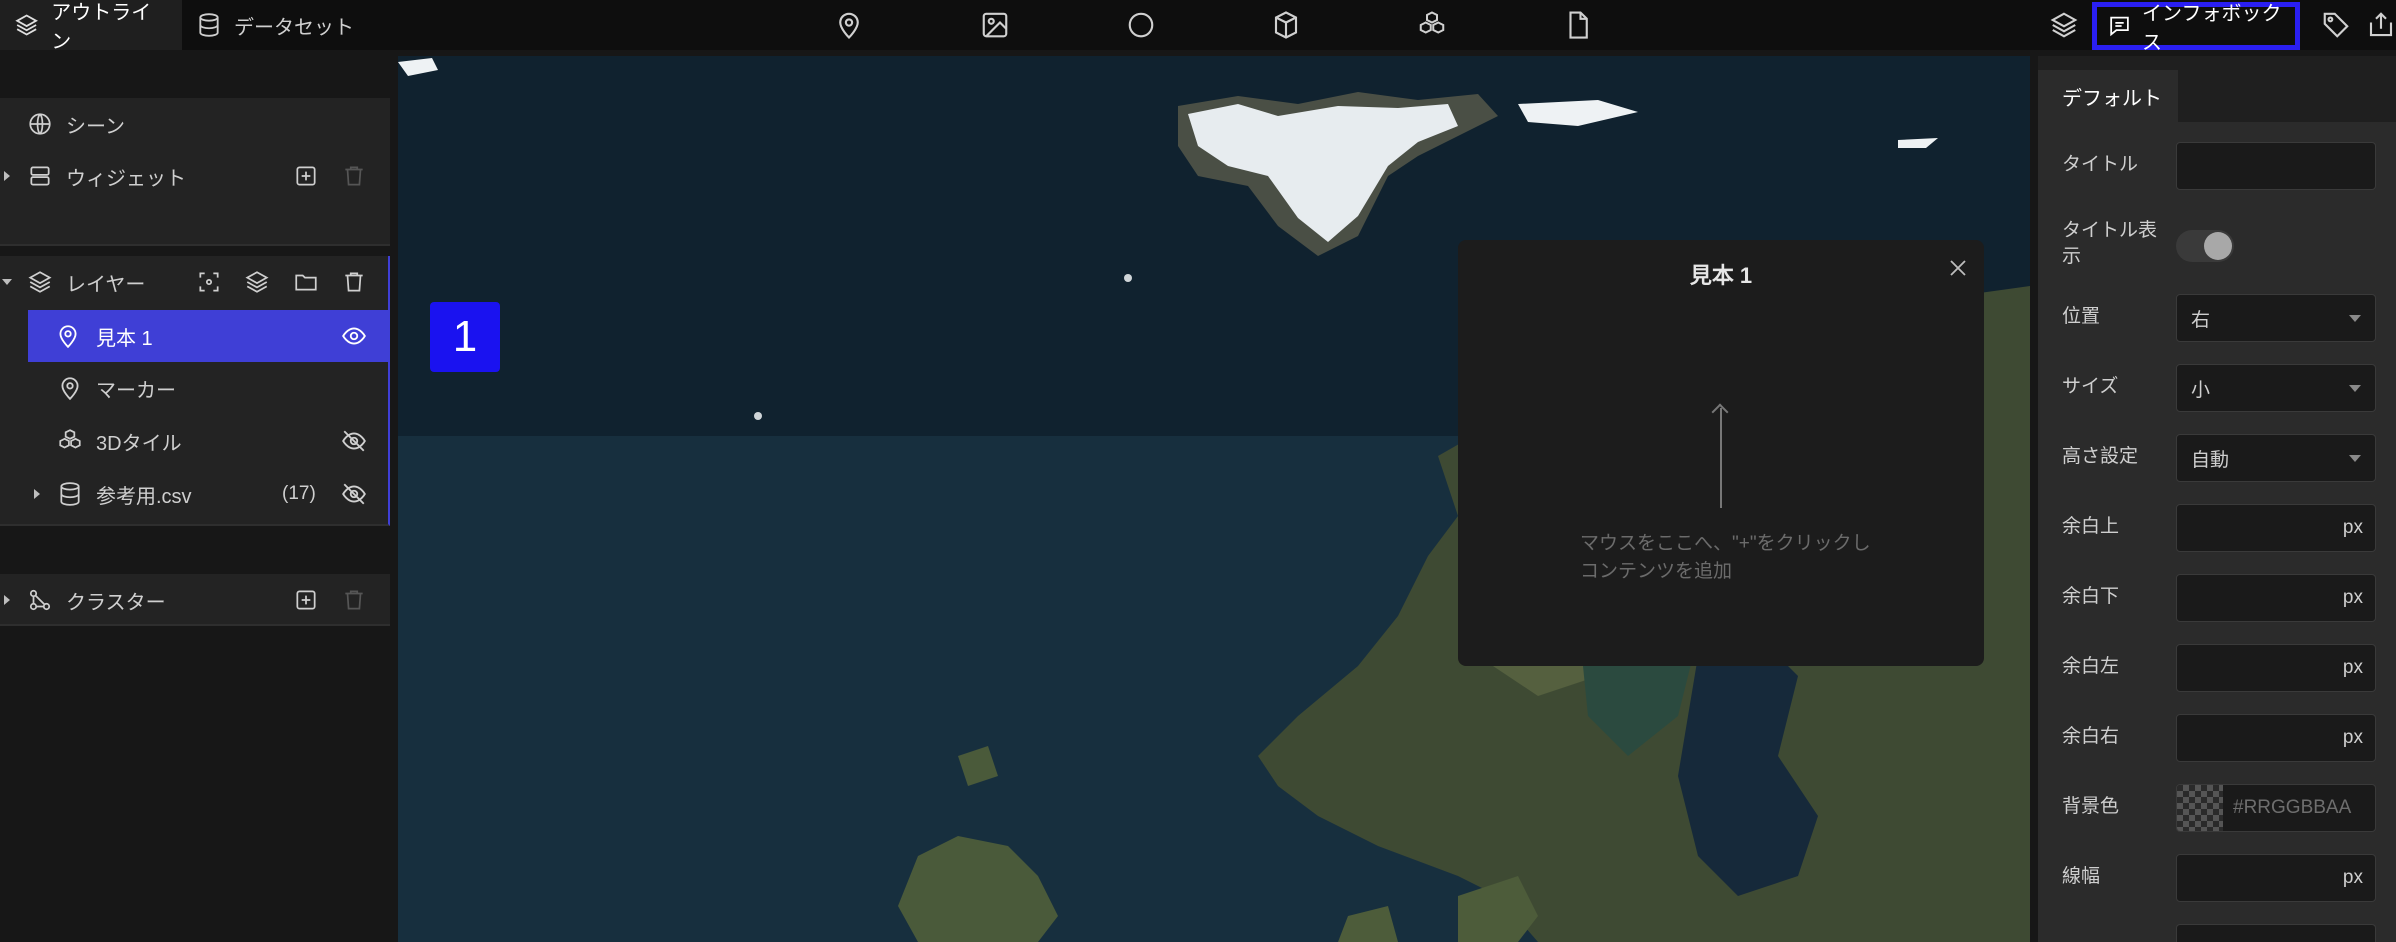 Image resolution: width=2396 pixels, height=942 pixels. I want to click on document-icon, so click(1578, 25).